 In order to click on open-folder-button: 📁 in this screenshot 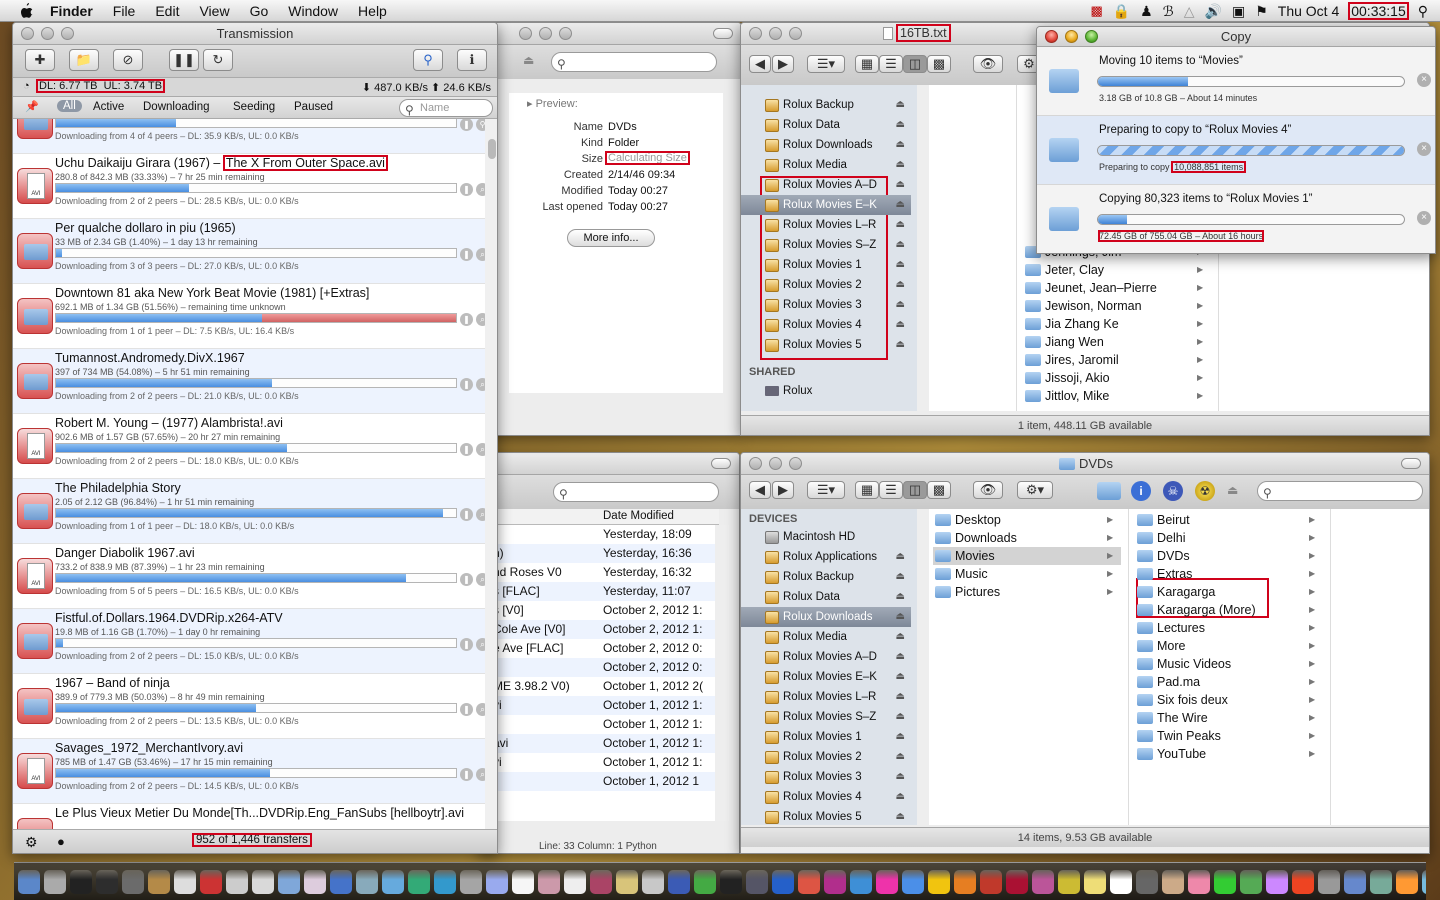, I will do `click(84, 60)`.